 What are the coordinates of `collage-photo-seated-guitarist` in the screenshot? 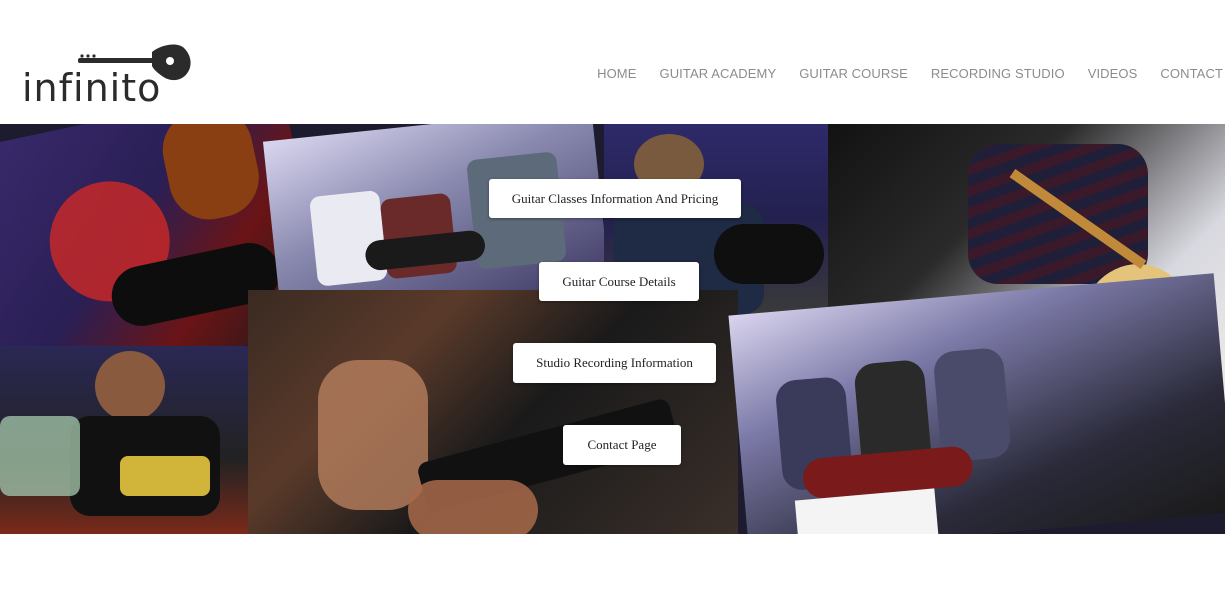 It's located at (124, 440).